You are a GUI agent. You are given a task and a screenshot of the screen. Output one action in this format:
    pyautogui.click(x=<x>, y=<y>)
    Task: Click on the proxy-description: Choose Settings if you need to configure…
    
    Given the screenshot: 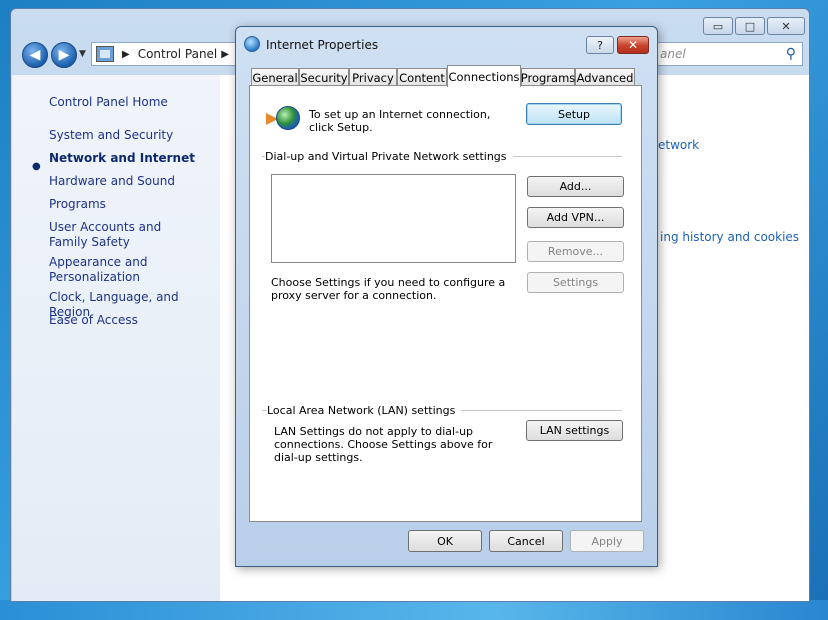 What is the action you would take?
    pyautogui.click(x=388, y=289)
    